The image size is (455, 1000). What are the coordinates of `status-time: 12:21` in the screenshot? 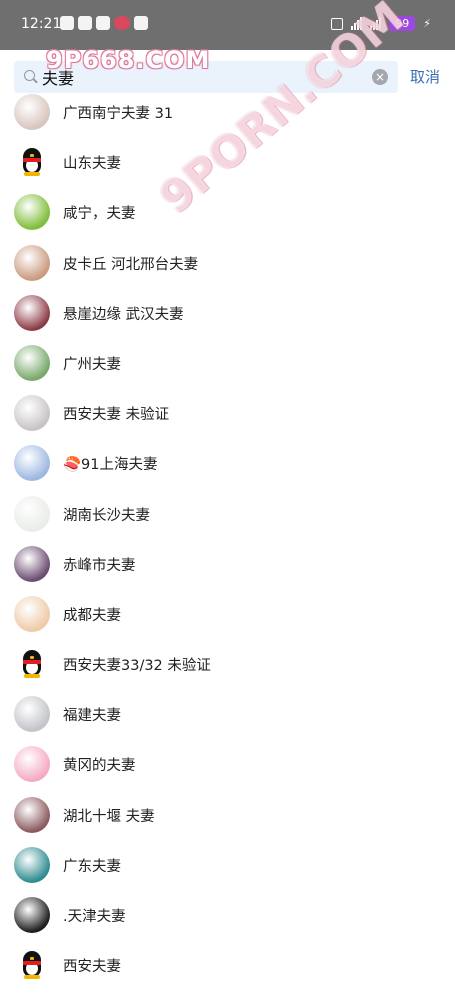 It's located at (41, 24).